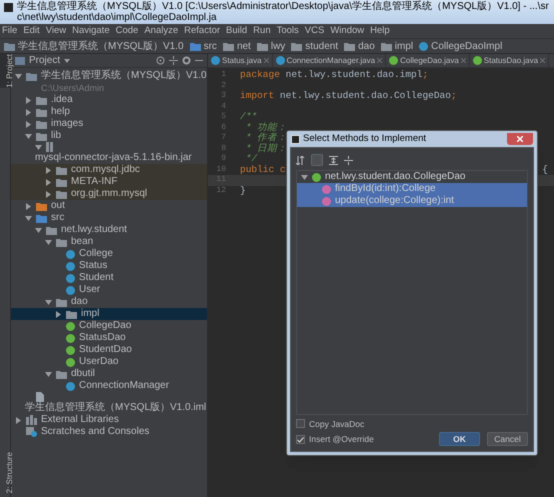  Describe the element at coordinates (31, 31) in the screenshot. I see `menu-item: Edit` at that location.